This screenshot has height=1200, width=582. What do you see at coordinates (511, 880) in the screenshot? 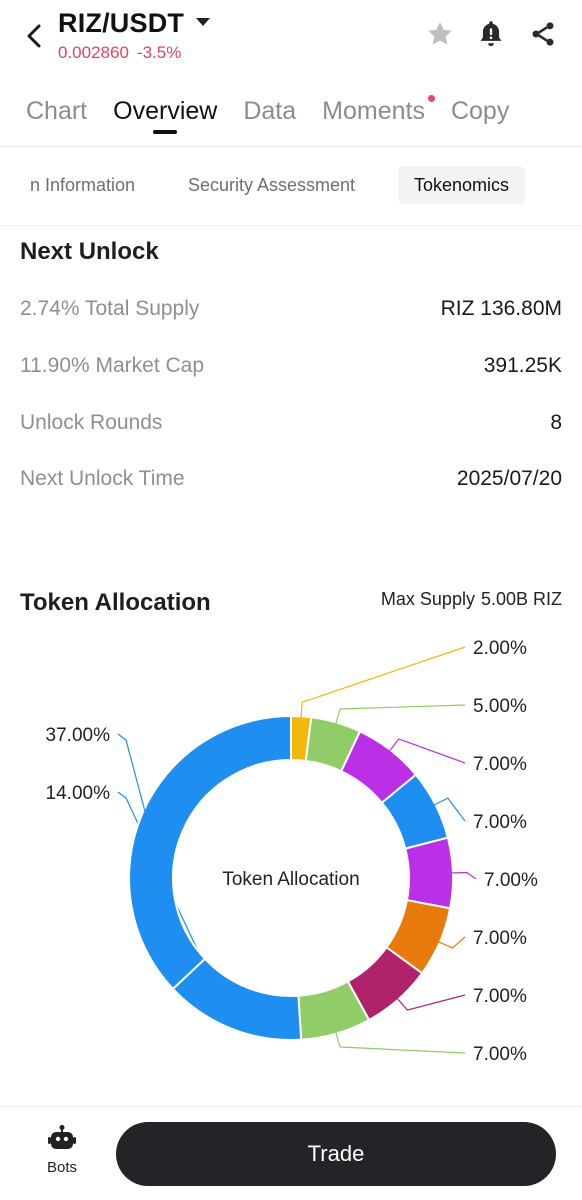
I see `slice-label-4: 7.00%` at bounding box center [511, 880].